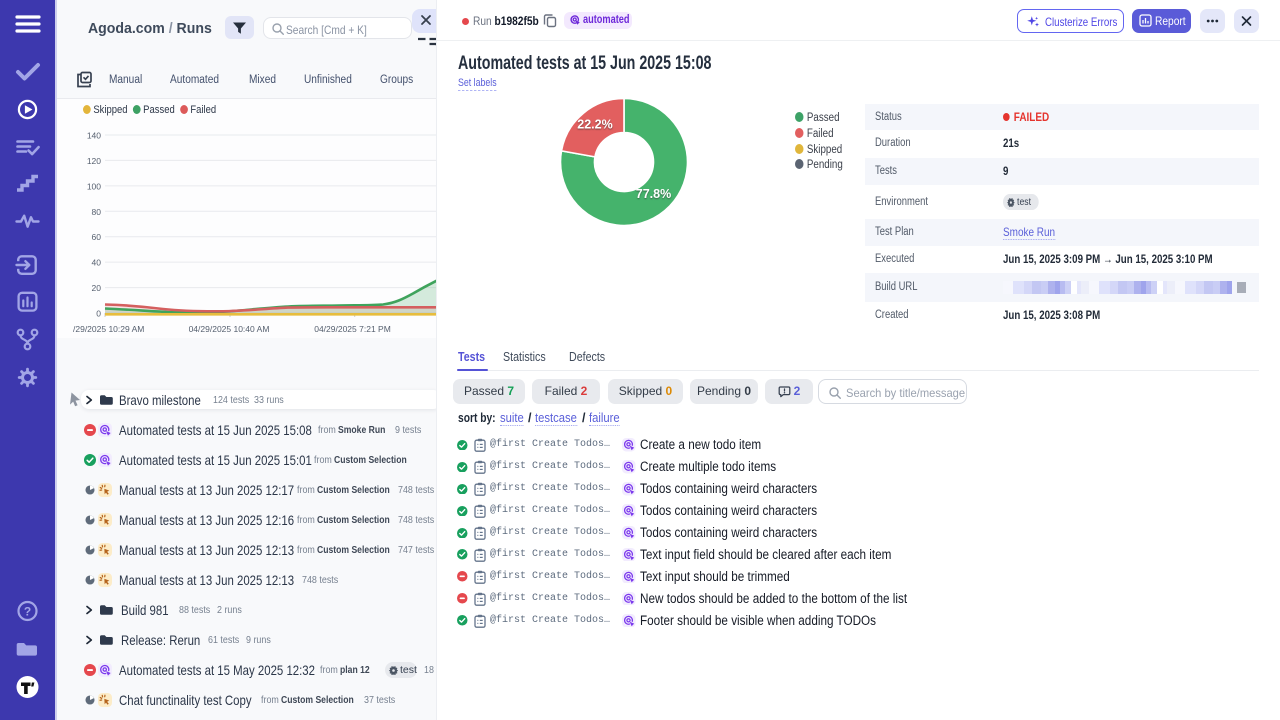 This screenshot has width=1280, height=720. What do you see at coordinates (229, 329) in the screenshot?
I see `svg-text: 04/29/2025 10:40 AM` at bounding box center [229, 329].